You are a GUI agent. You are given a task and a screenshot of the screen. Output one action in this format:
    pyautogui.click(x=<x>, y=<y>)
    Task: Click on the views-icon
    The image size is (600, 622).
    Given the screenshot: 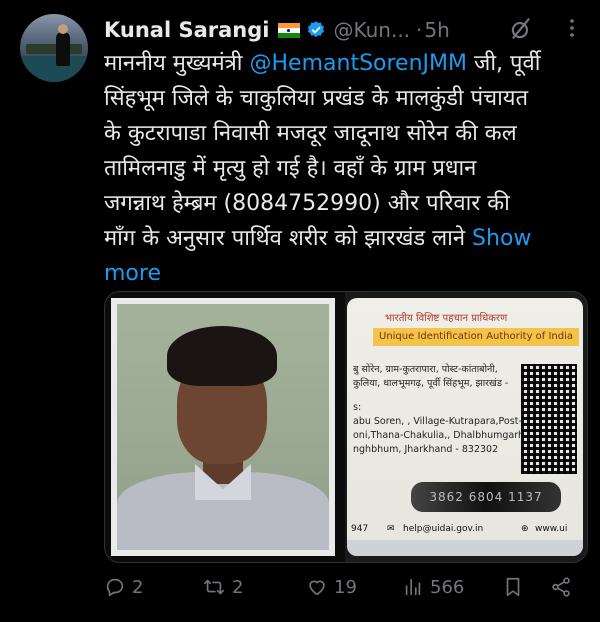 What is the action you would take?
    pyautogui.click(x=413, y=587)
    